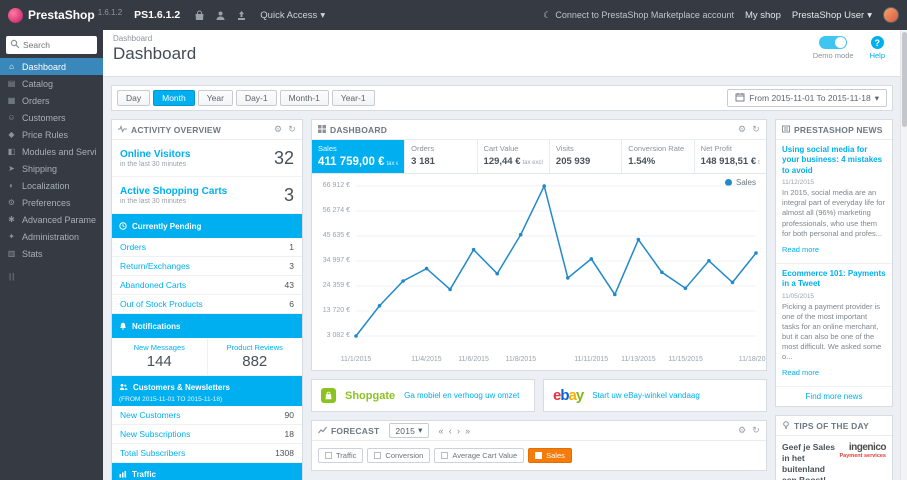  I want to click on ebay-letter: b, so click(564, 395).